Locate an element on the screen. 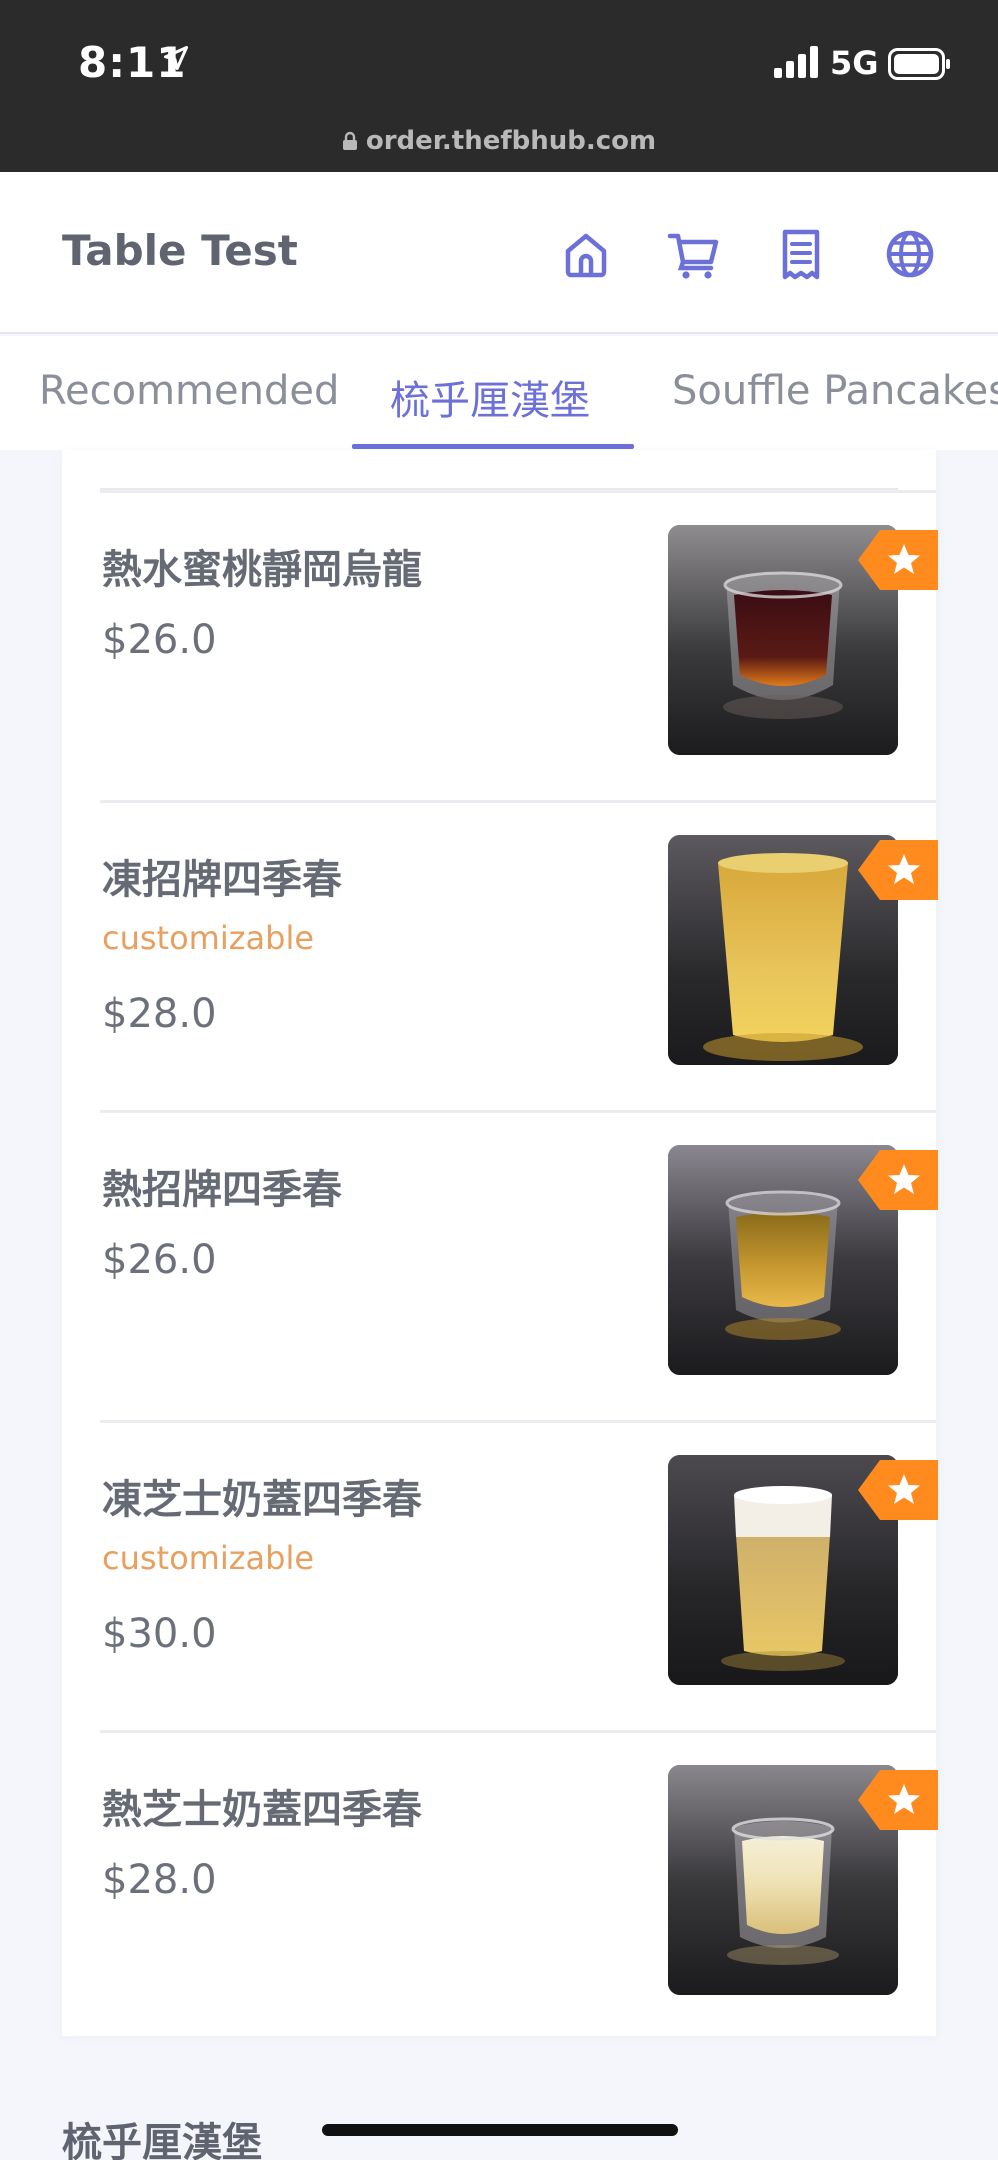 This screenshot has height=2160, width=998. signal-icon is located at coordinates (796, 62).